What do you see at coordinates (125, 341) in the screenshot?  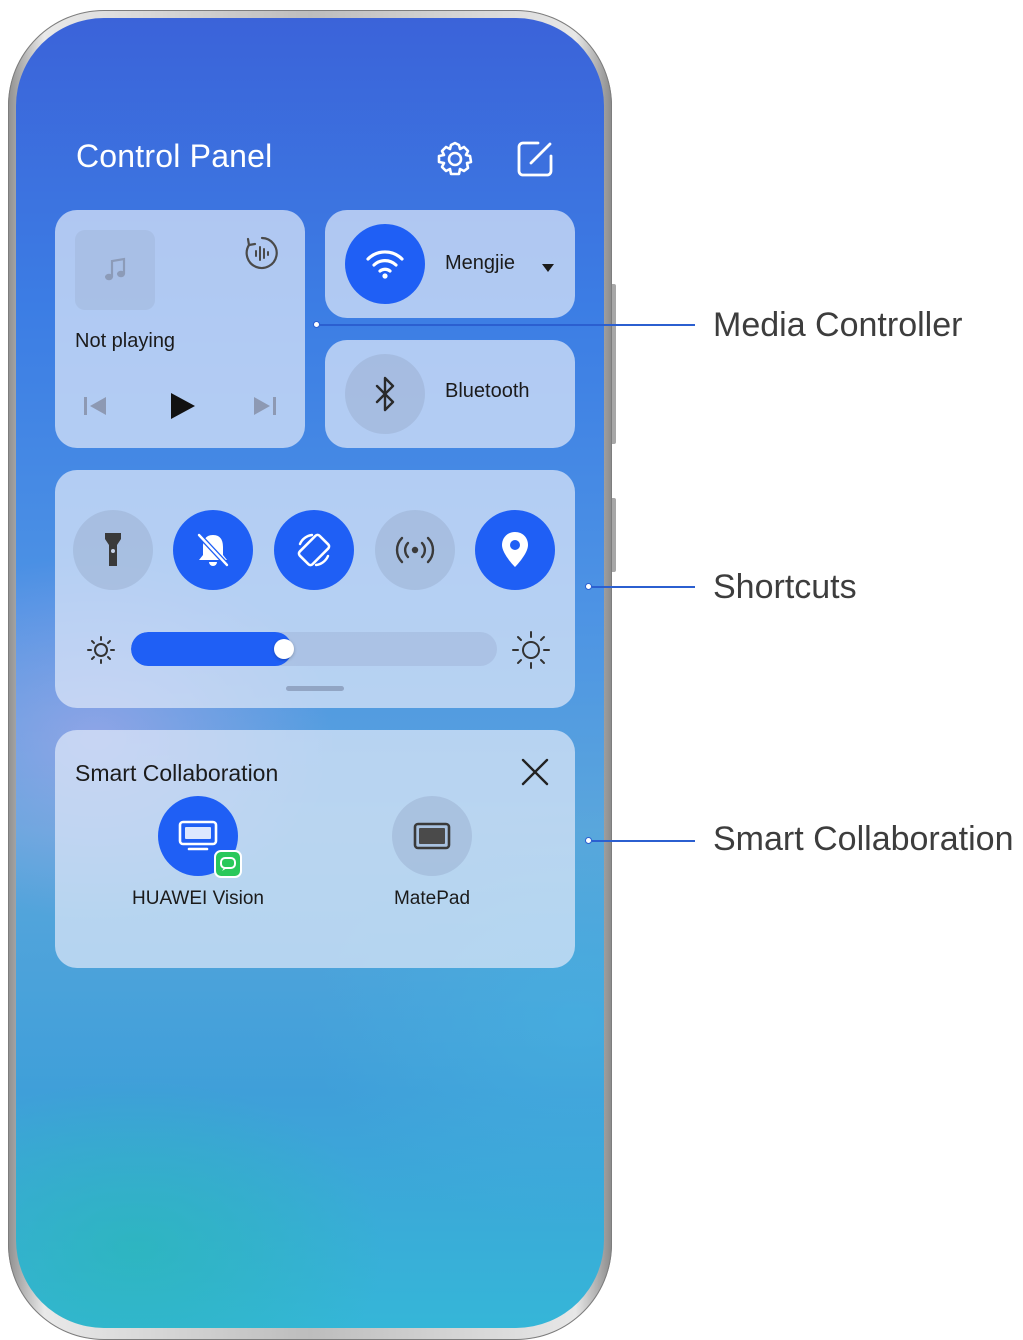 I see `media-status: Not playing` at bounding box center [125, 341].